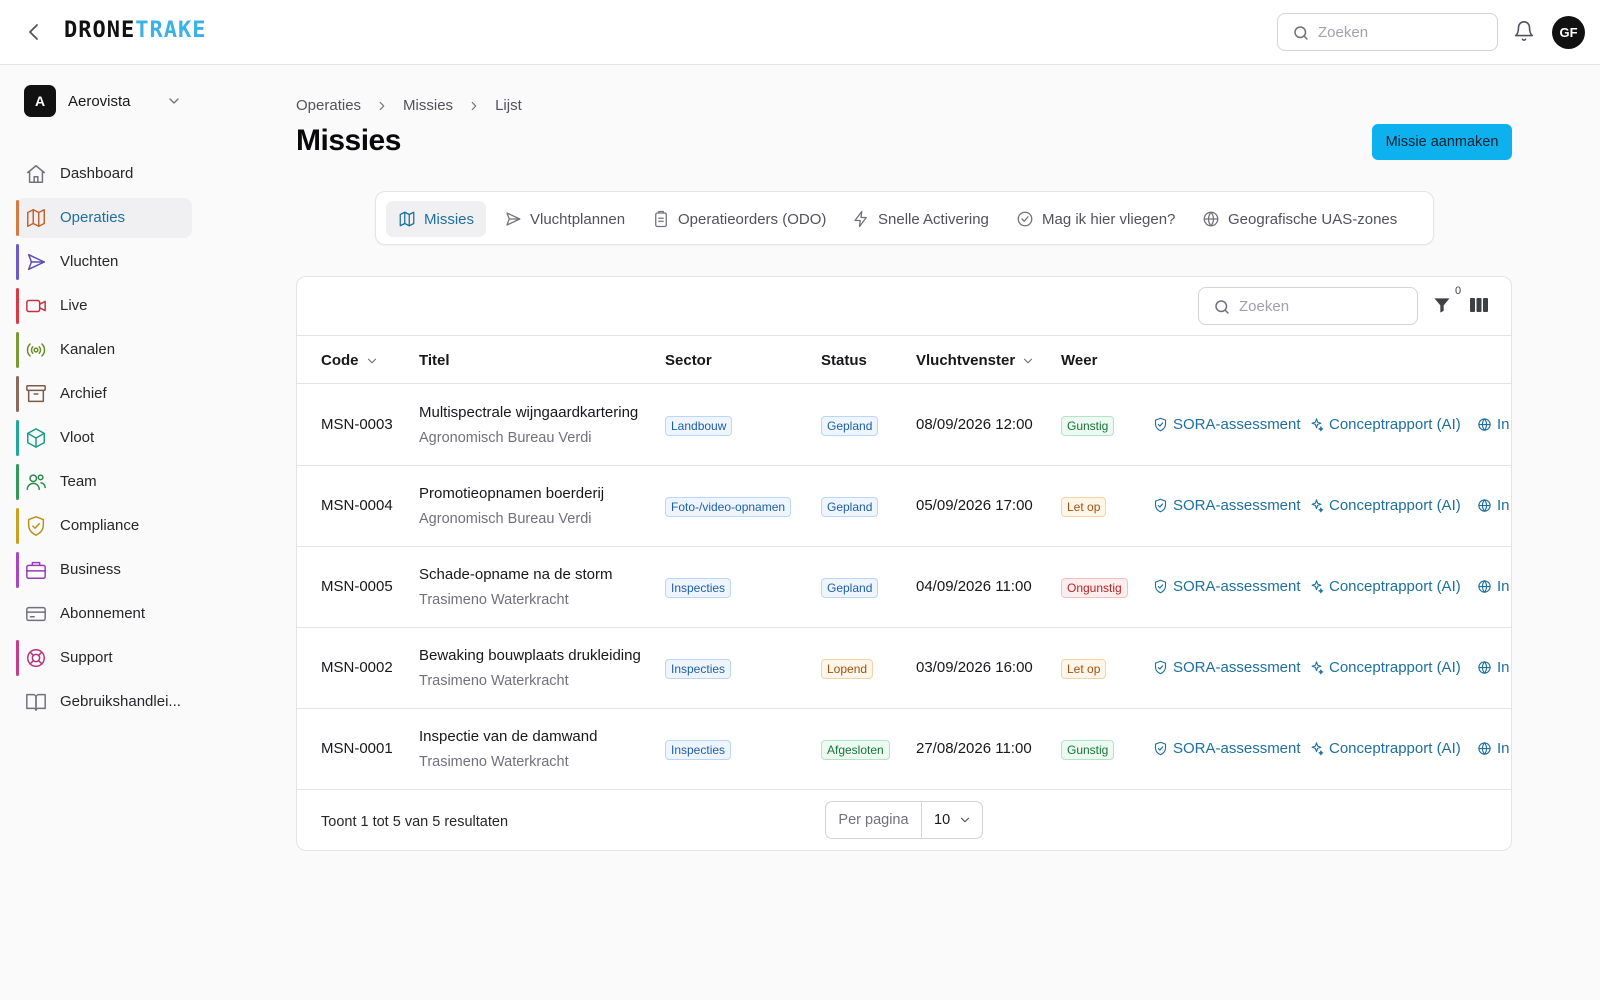 This screenshot has height=1000, width=1600. What do you see at coordinates (34, 32) in the screenshot?
I see `back-arrow-icon` at bounding box center [34, 32].